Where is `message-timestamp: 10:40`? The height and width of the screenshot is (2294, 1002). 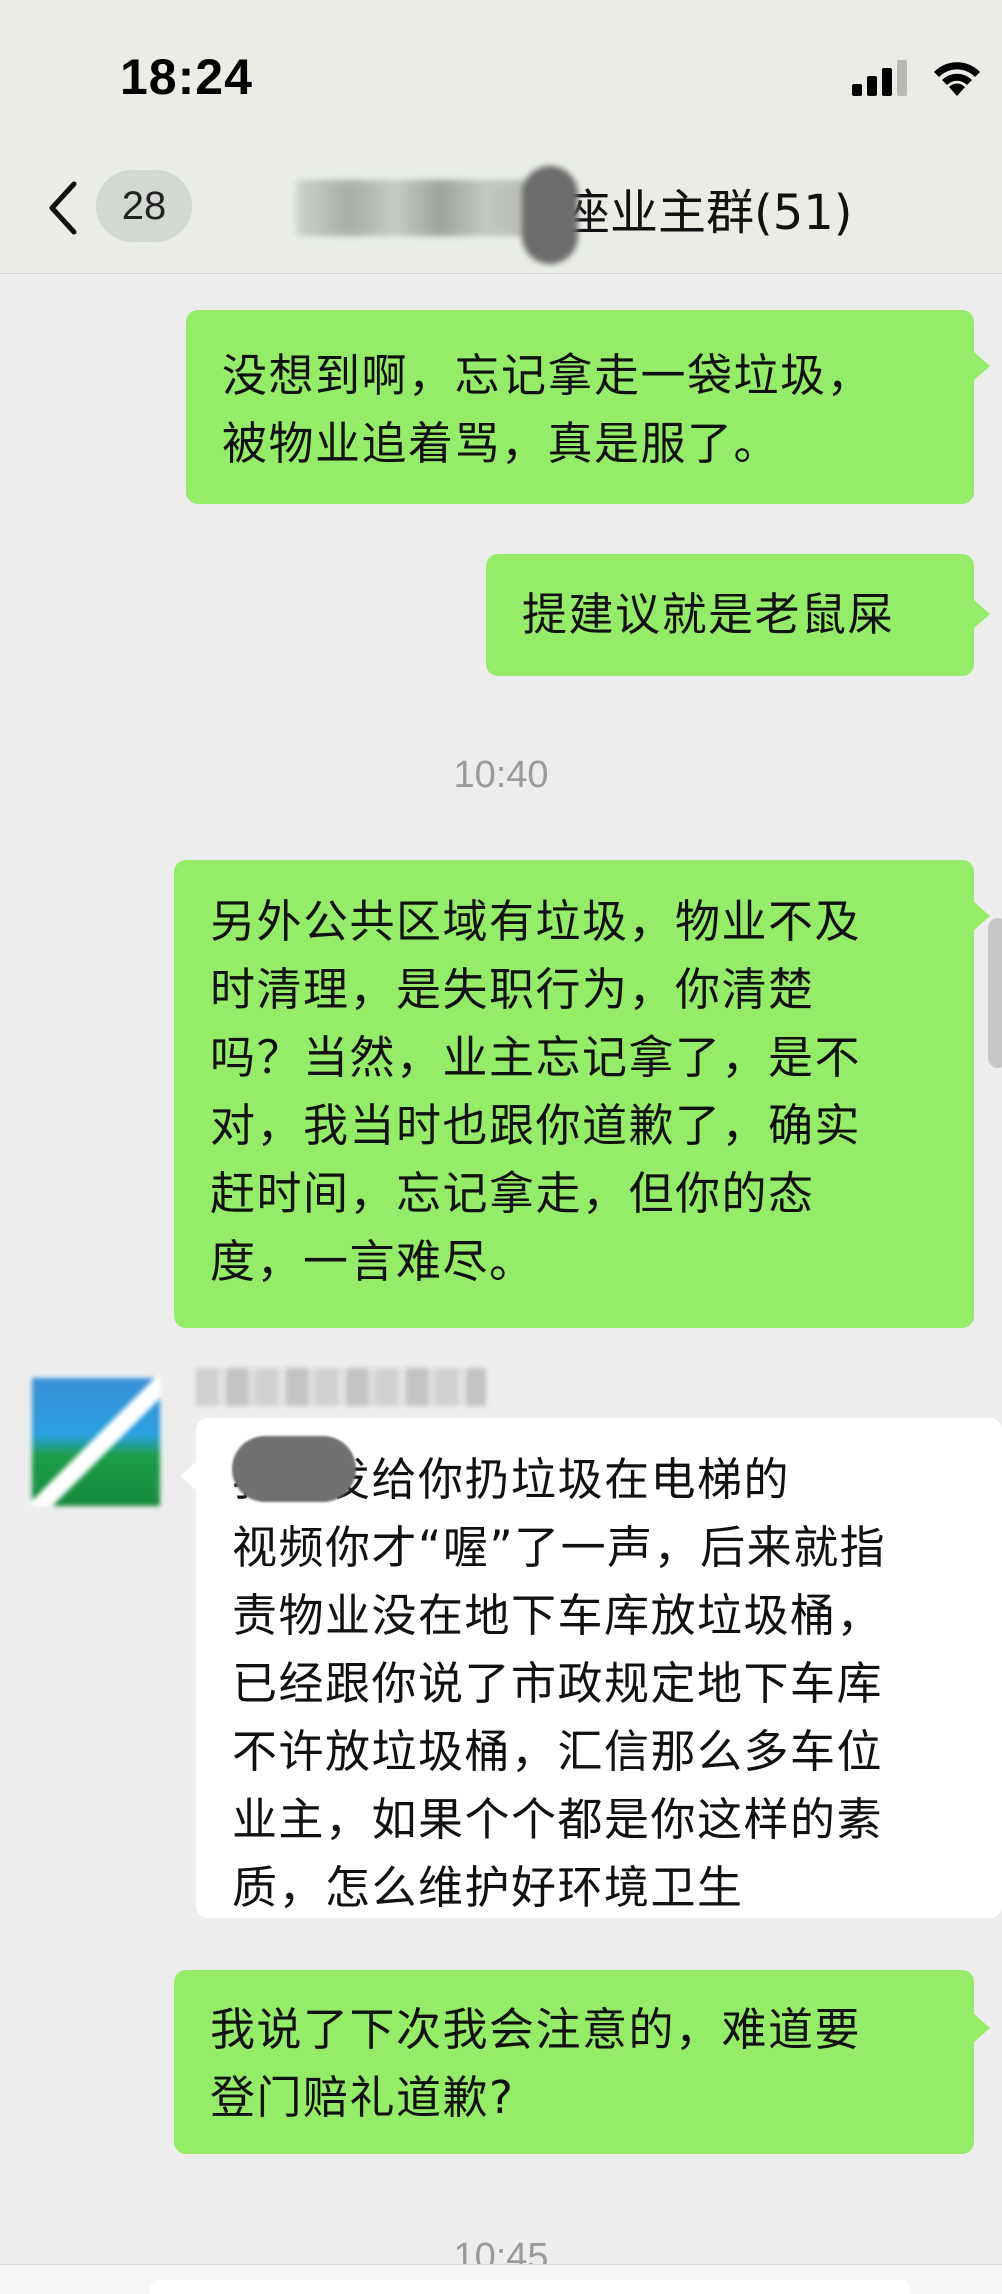 message-timestamp: 10:40 is located at coordinates (501, 775).